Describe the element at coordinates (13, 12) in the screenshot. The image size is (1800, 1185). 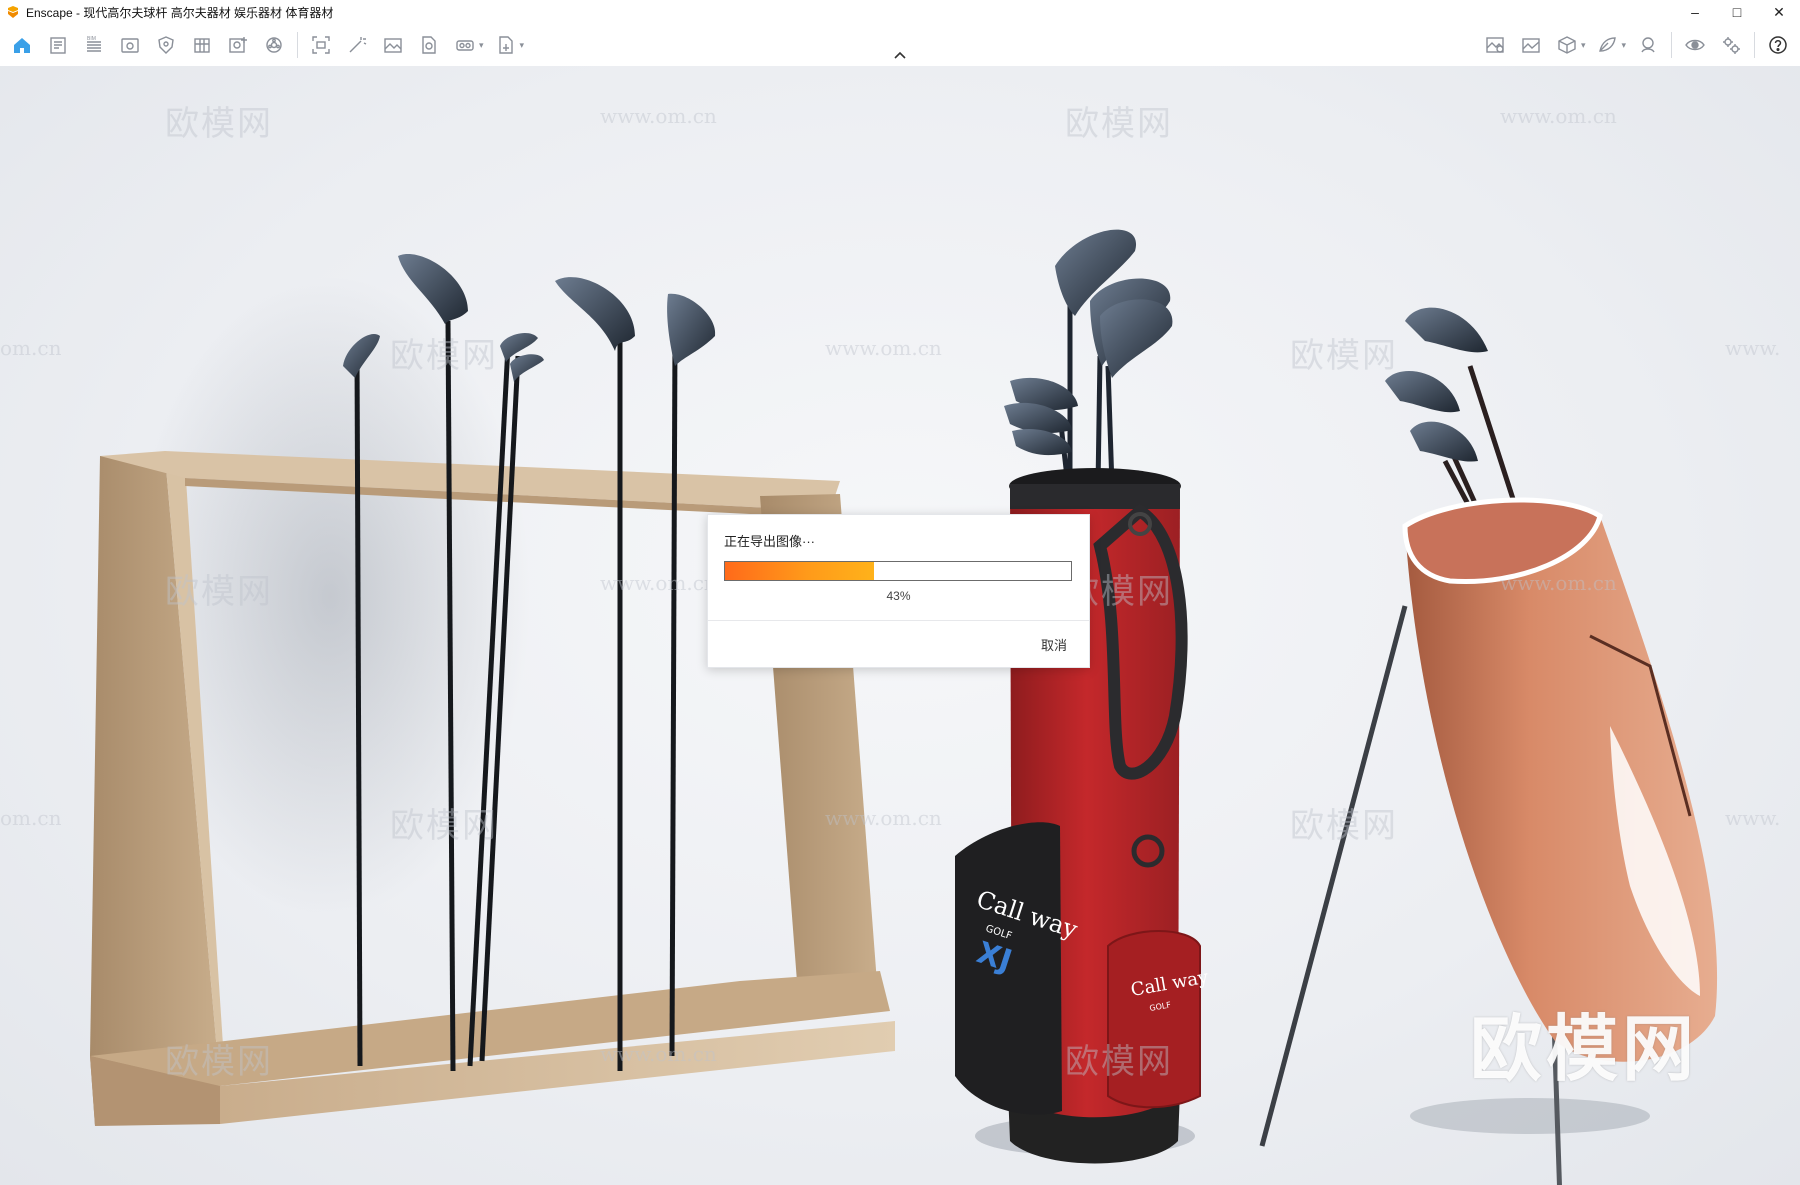
I see `enscape-logo-icon` at that location.